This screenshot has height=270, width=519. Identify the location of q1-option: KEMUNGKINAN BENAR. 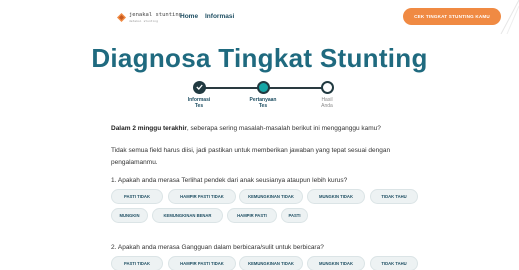
(187, 215).